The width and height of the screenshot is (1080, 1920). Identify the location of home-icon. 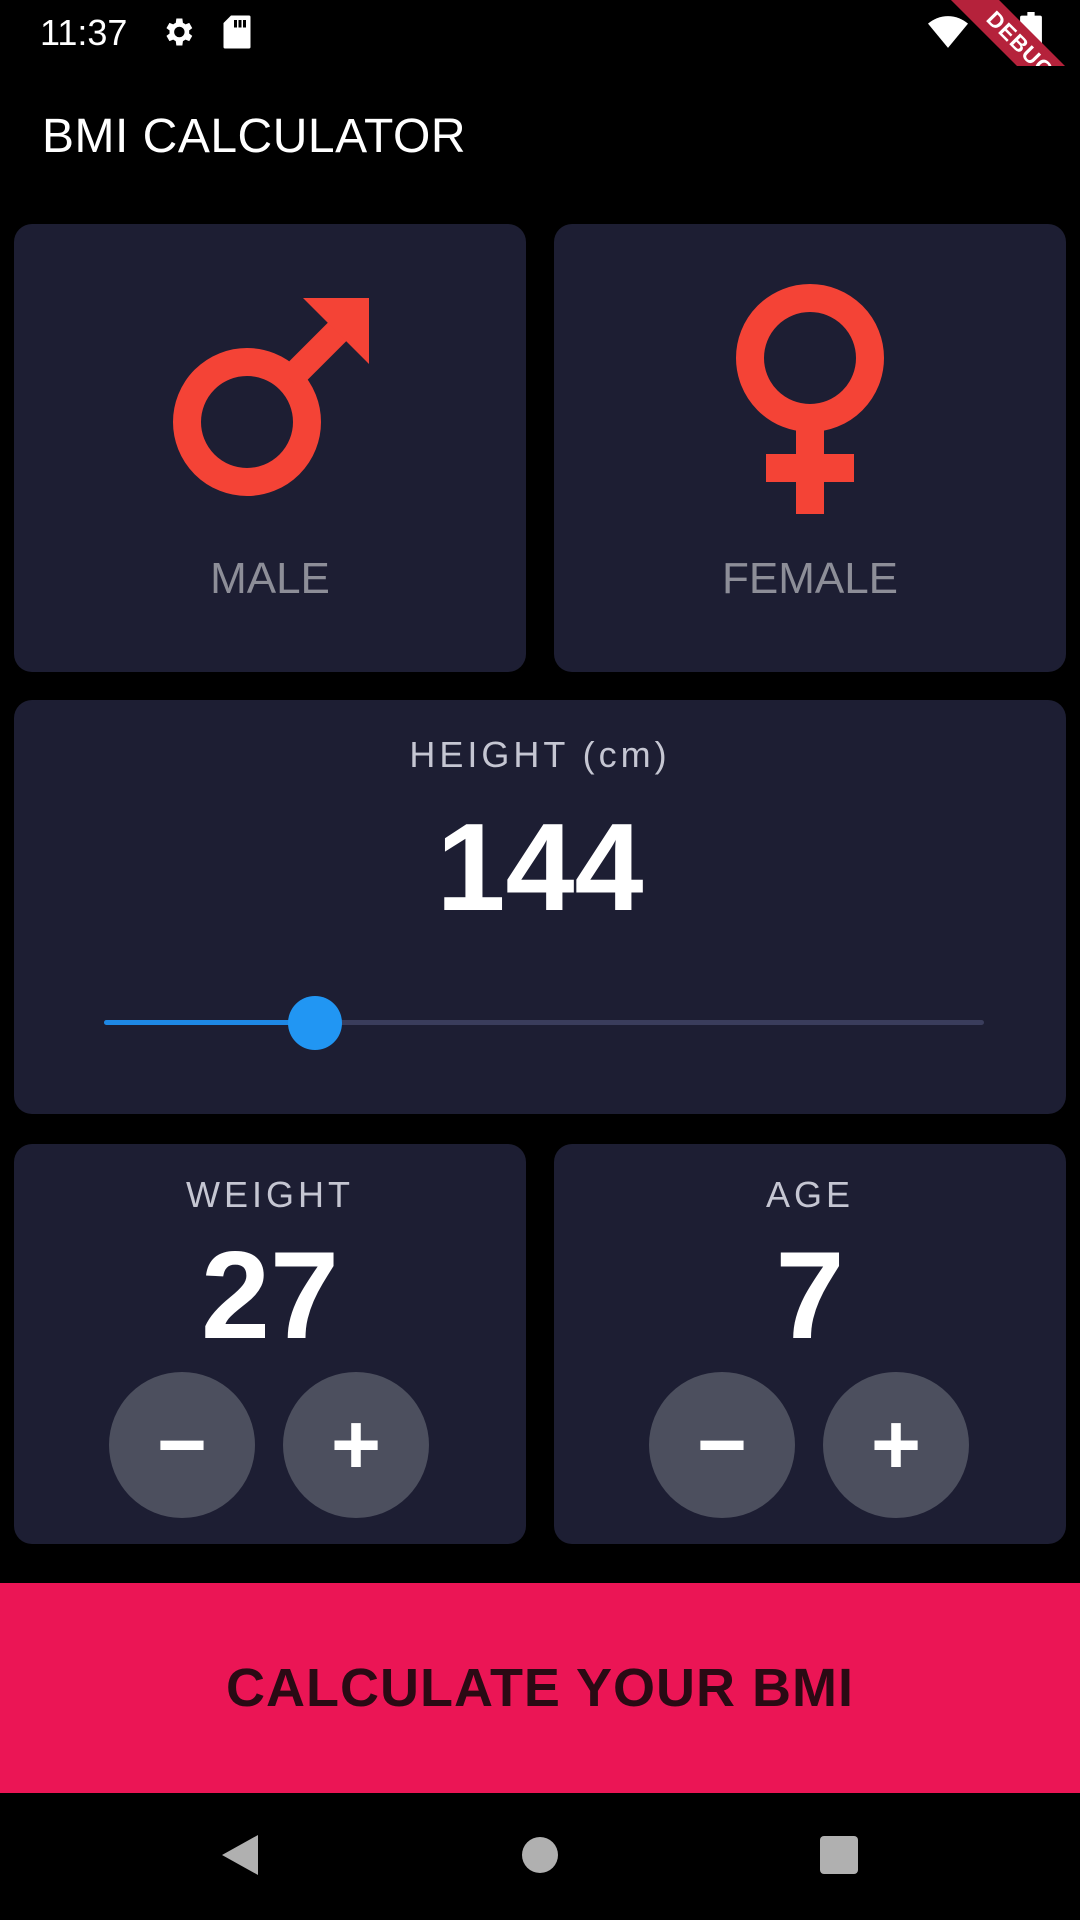
(540, 1857).